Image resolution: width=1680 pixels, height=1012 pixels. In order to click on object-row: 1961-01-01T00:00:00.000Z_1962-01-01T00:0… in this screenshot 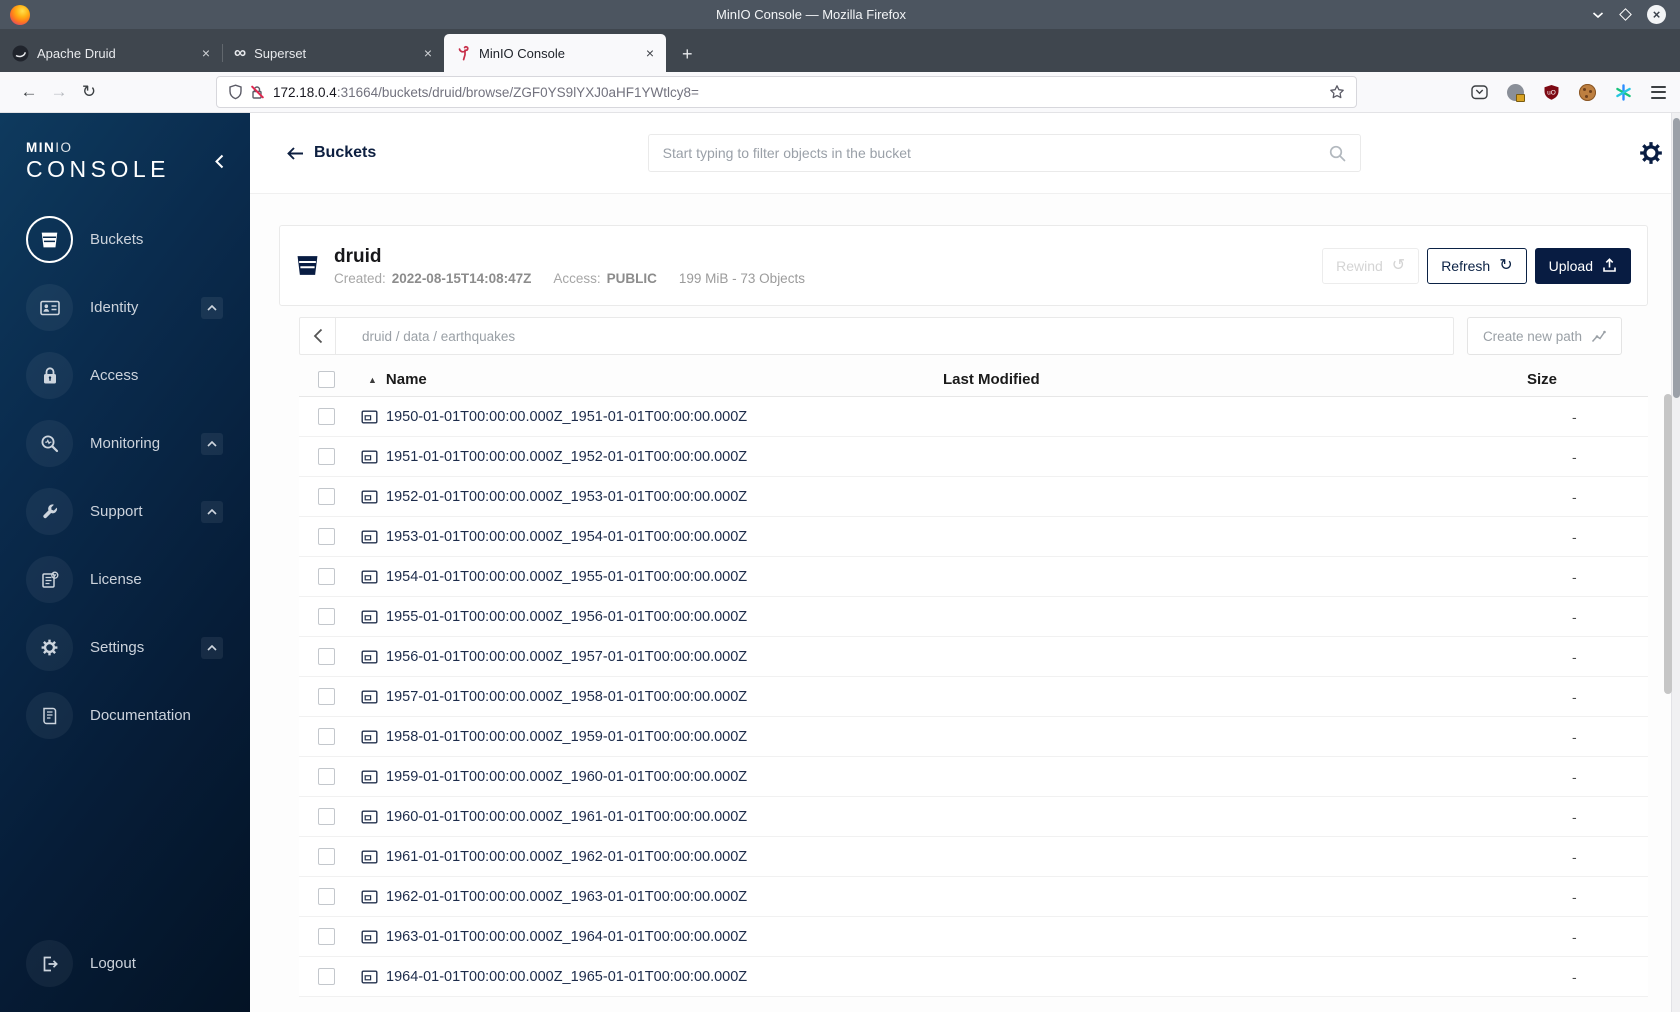, I will do `click(973, 857)`.